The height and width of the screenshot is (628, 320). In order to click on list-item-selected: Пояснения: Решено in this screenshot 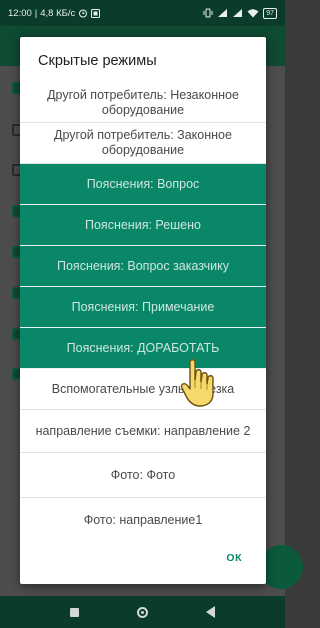, I will do `click(143, 225)`.